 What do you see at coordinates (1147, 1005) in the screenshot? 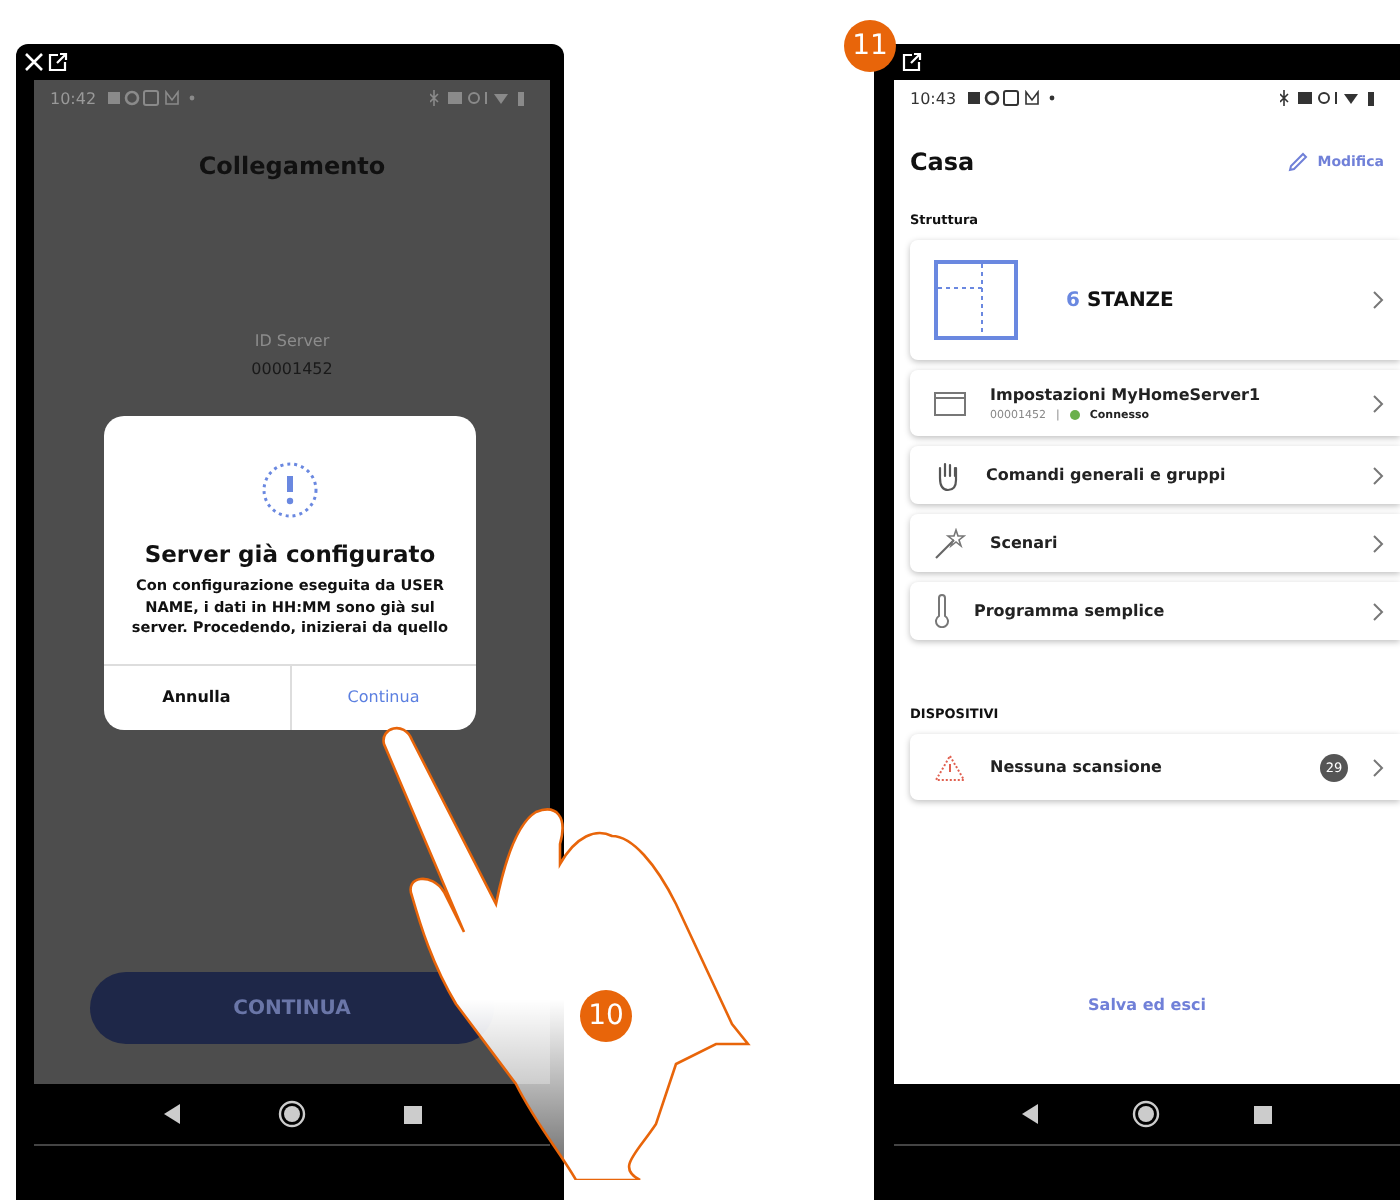
I see `save-exit-link: Salva ed esci` at bounding box center [1147, 1005].